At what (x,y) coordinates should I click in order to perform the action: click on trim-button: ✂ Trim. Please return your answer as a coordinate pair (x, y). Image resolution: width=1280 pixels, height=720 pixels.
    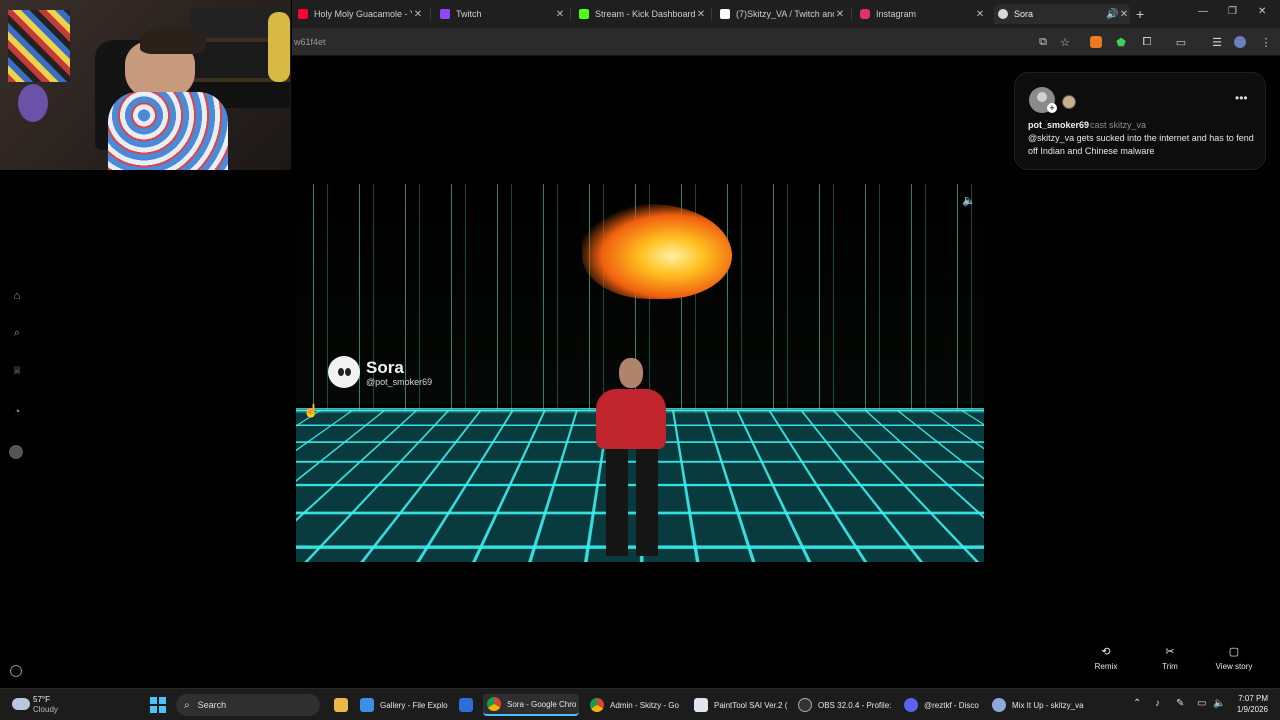
    Looking at the image, I should click on (1170, 658).